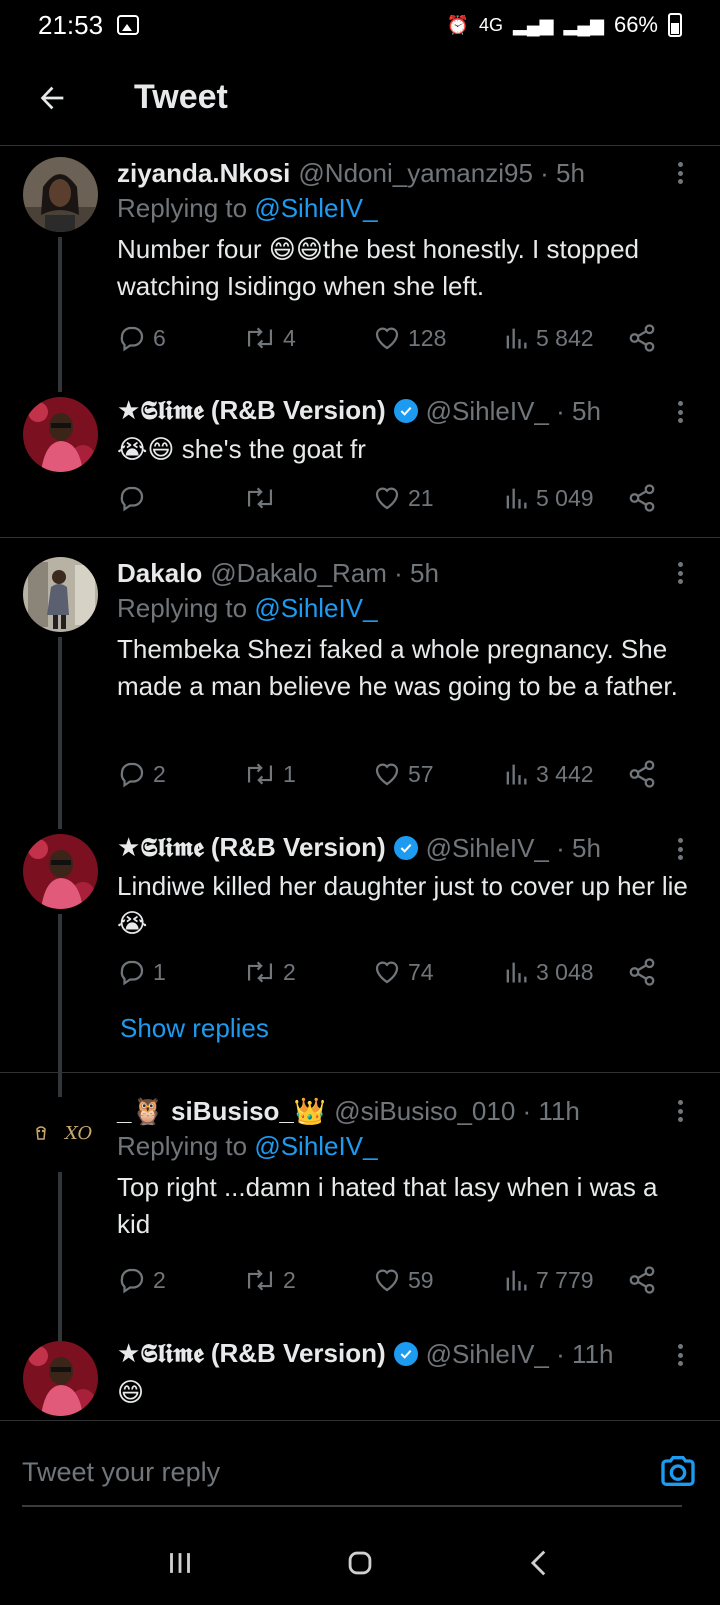  Describe the element at coordinates (241, 449) in the screenshot. I see `tweet-text: 😭😄 she's the goat fr` at that location.